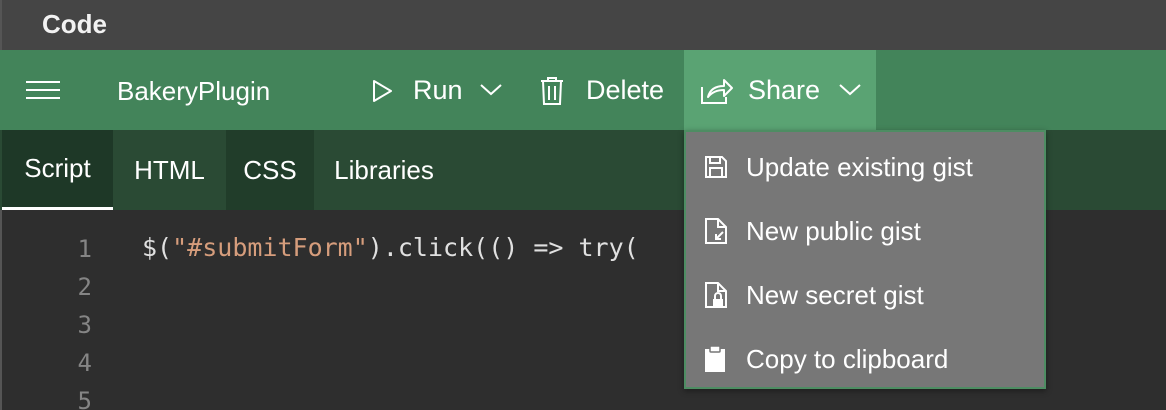 This screenshot has width=1166, height=410. What do you see at coordinates (833, 230) in the screenshot?
I see `menu-item-label: New public gist` at bounding box center [833, 230].